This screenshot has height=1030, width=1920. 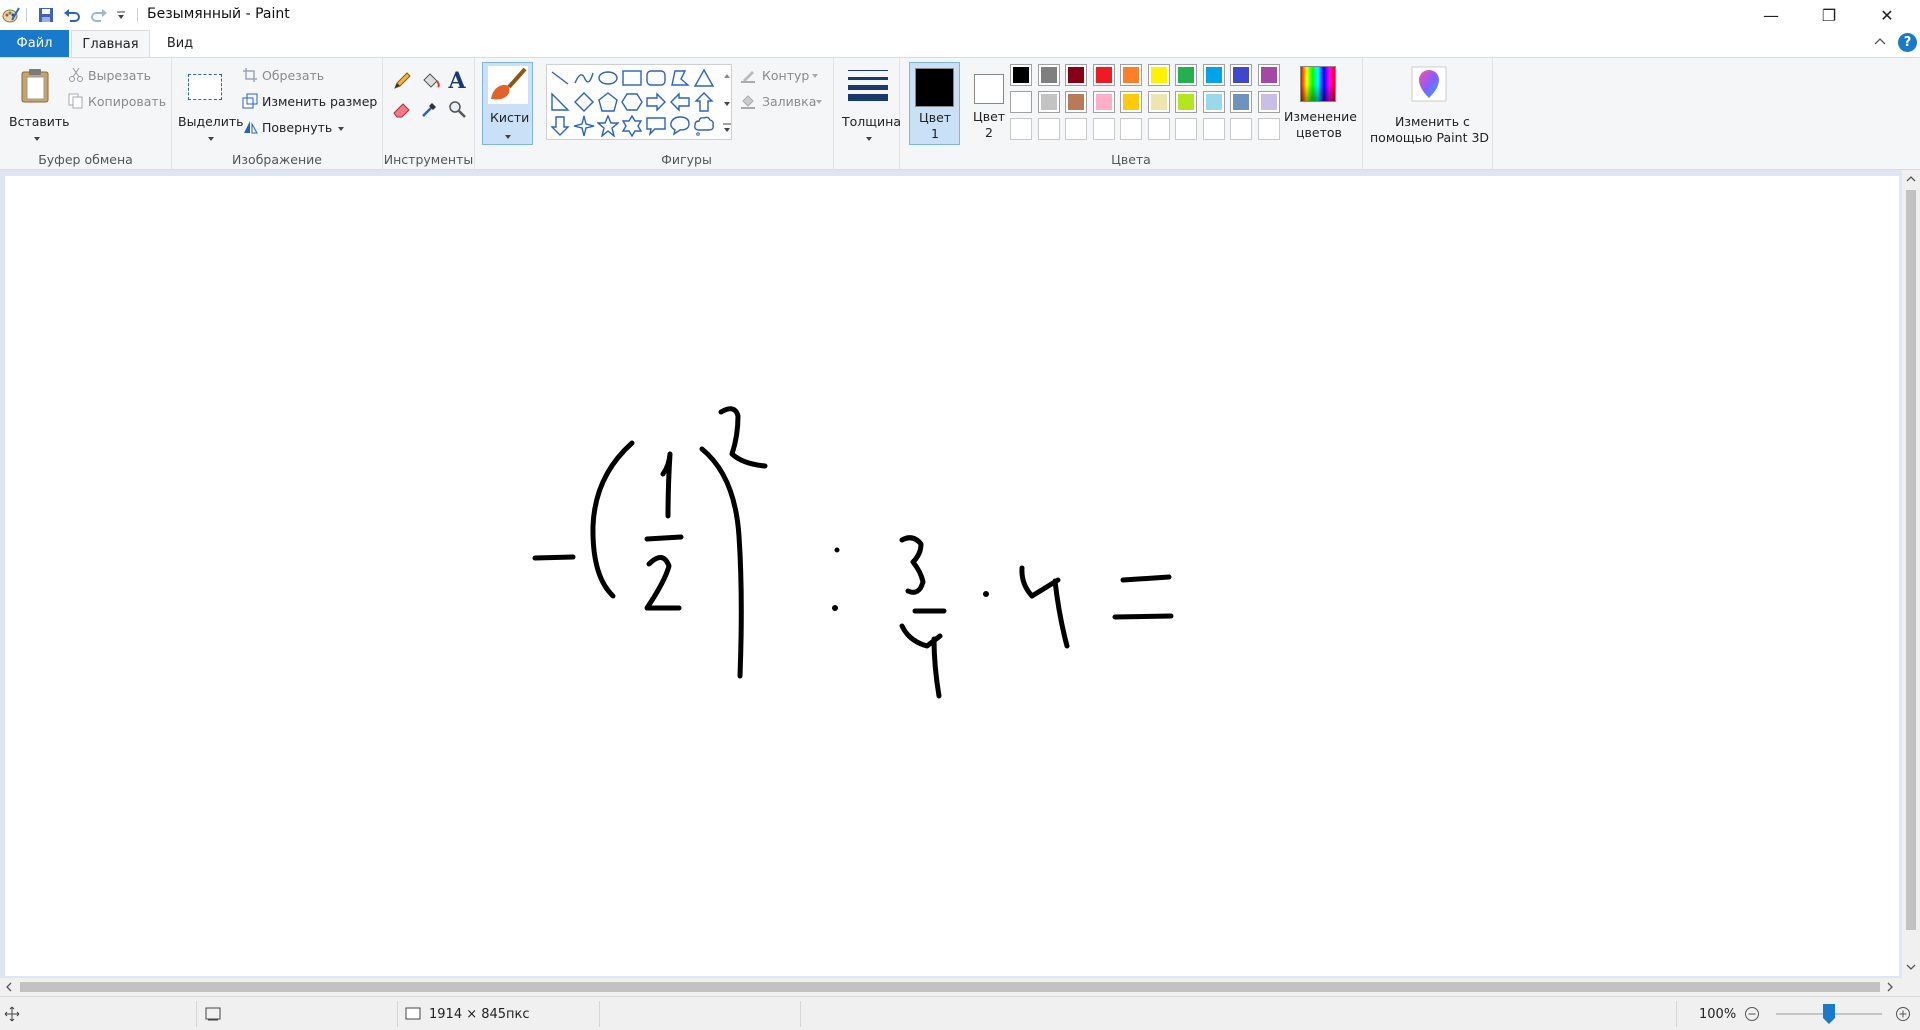 I want to click on diamond-shape, so click(x=584, y=102).